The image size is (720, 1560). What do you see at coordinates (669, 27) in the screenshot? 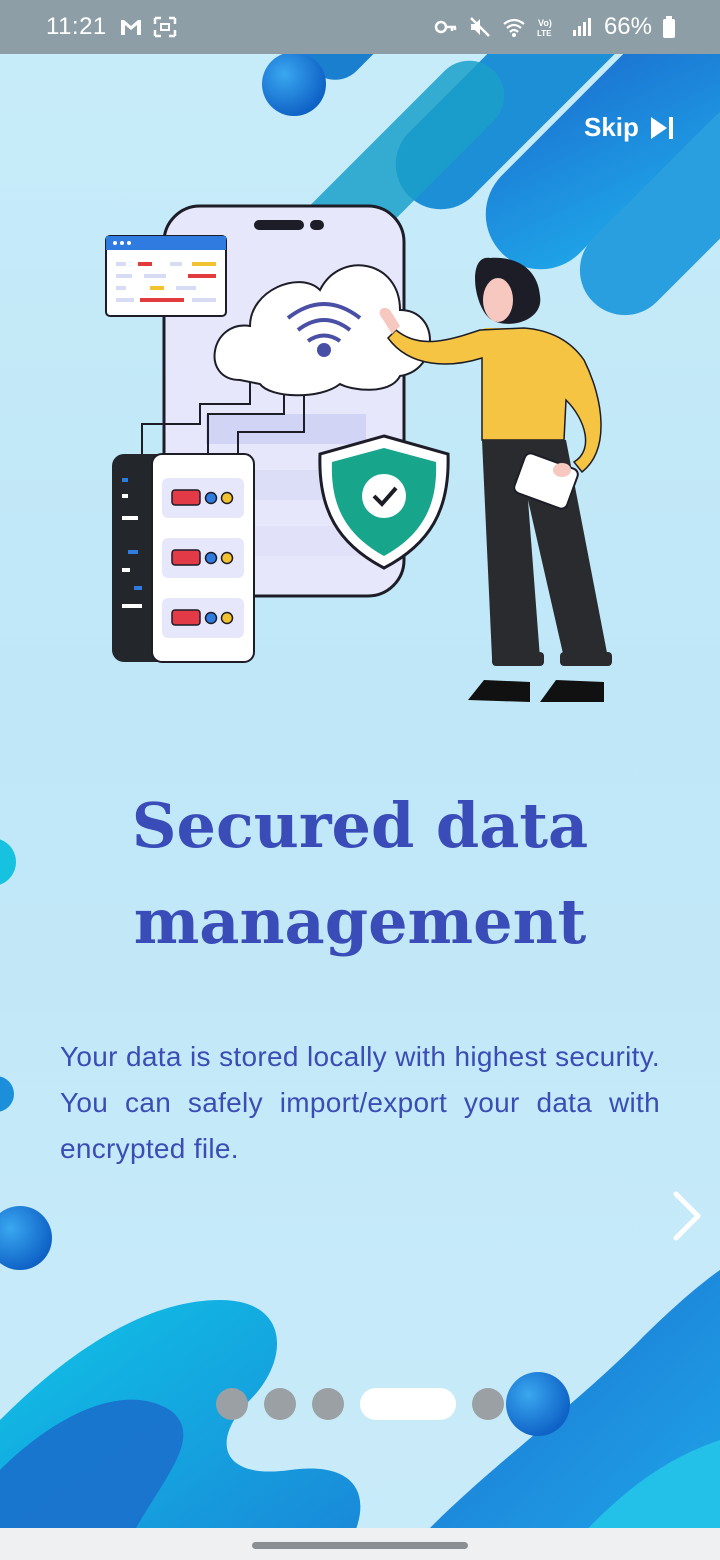
I see `battery-icon` at bounding box center [669, 27].